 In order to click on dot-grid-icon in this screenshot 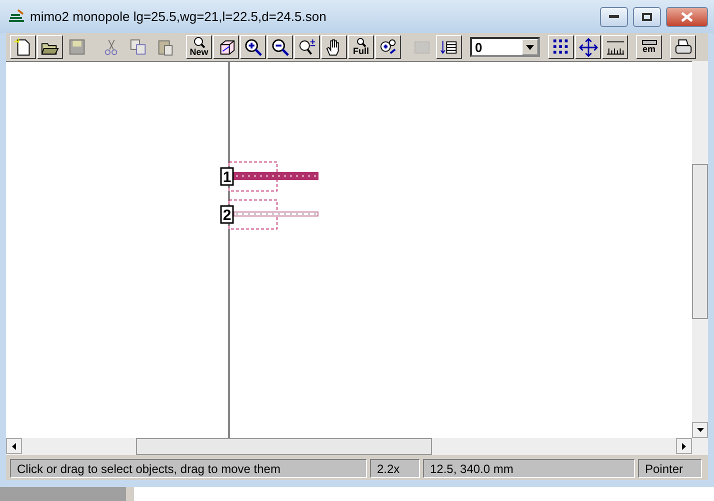, I will do `click(561, 47)`.